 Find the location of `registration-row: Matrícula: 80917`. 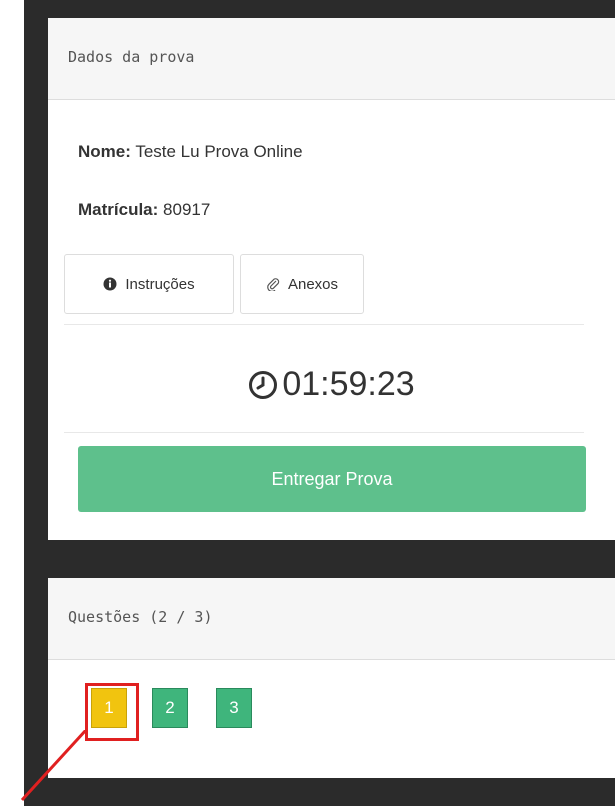

registration-row: Matrícula: 80917 is located at coordinates (144, 210).